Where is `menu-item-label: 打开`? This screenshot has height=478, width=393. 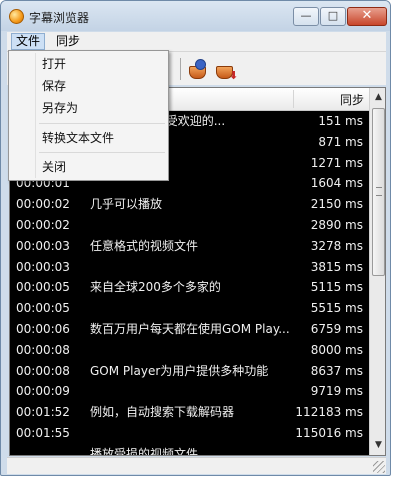 menu-item-label: 打开 is located at coordinates (54, 64).